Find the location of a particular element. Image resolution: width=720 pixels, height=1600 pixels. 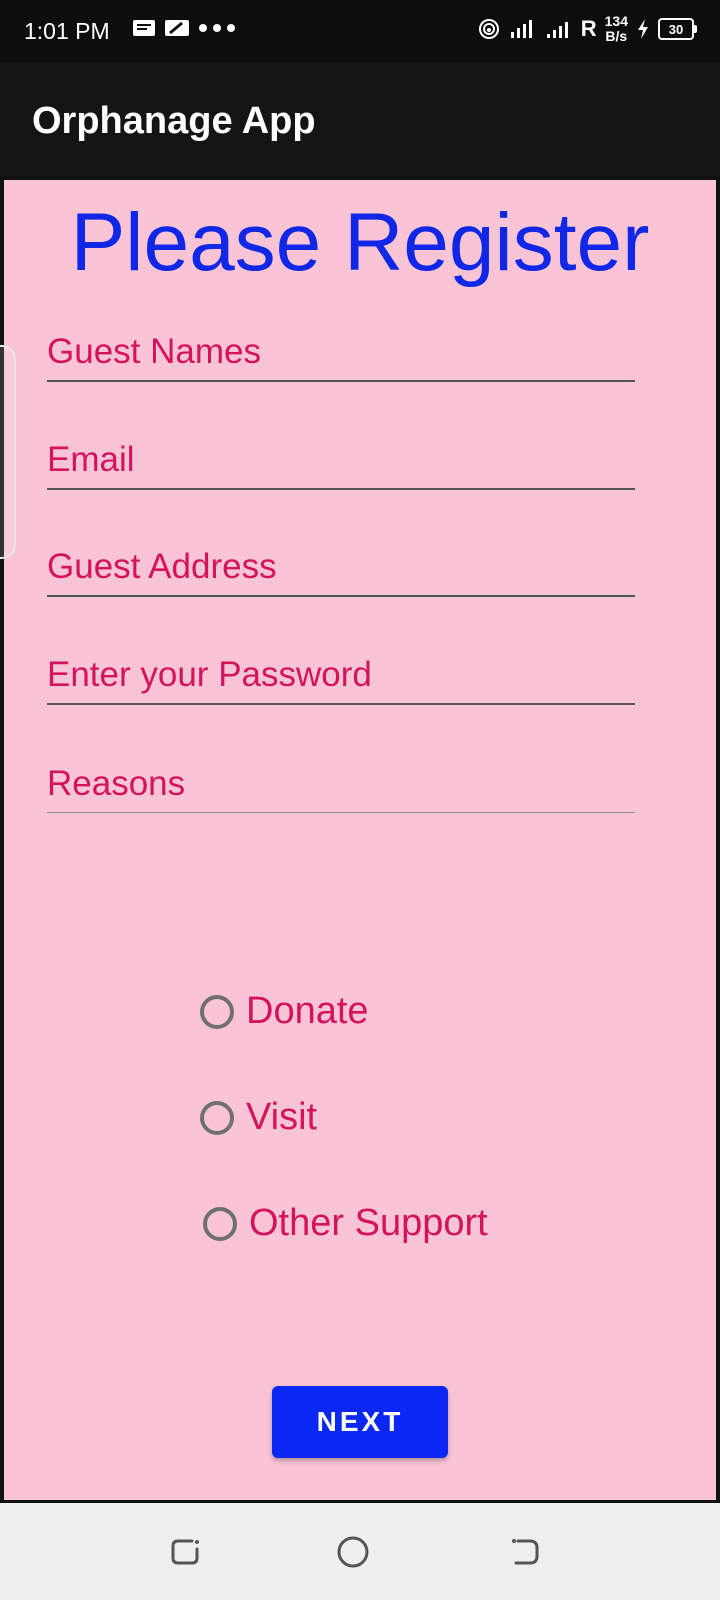

app-title: Orphanage App is located at coordinates (174, 121).